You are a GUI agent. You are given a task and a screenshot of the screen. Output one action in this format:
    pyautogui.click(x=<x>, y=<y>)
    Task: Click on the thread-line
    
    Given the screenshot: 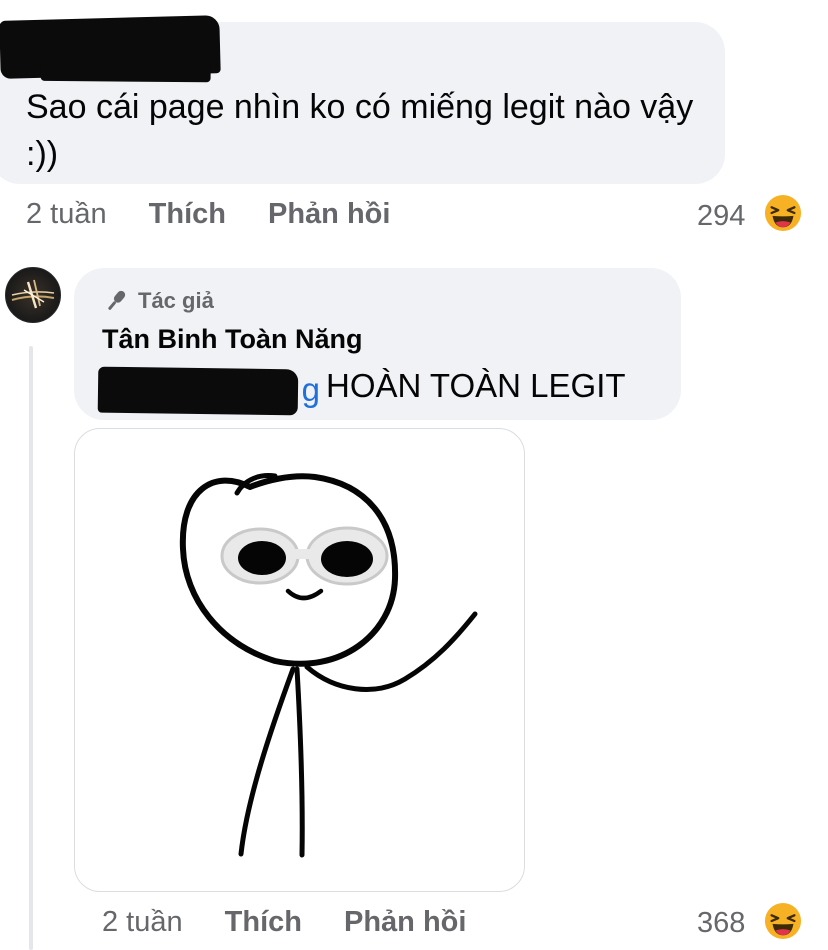 What is the action you would take?
    pyautogui.click(x=31, y=648)
    